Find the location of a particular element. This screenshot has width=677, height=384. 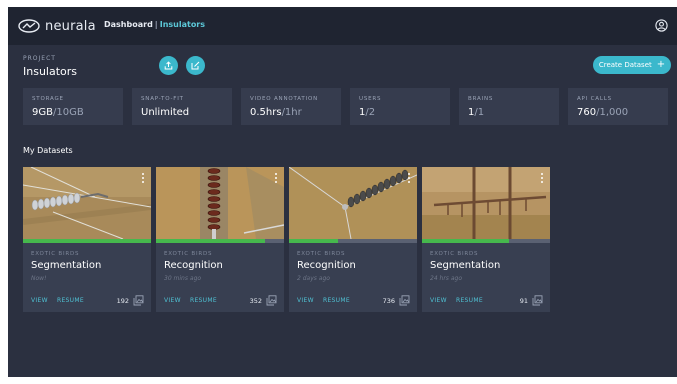

breadcrumb-current: Insulators is located at coordinates (182, 24).